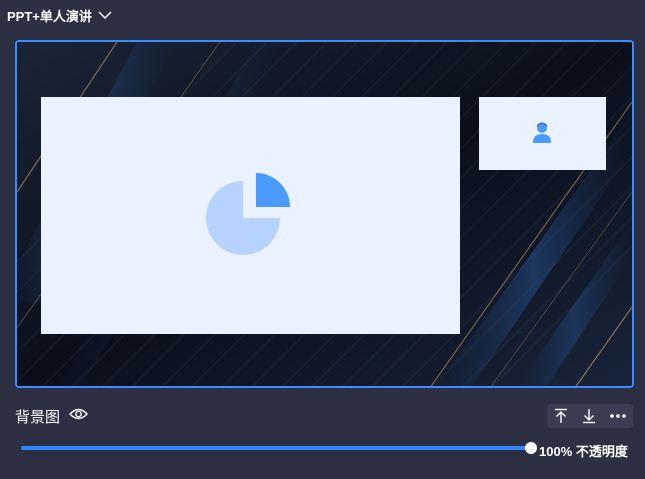 The image size is (645, 479). Describe the element at coordinates (531, 448) in the screenshot. I see `opacity-slider-thumb` at that location.